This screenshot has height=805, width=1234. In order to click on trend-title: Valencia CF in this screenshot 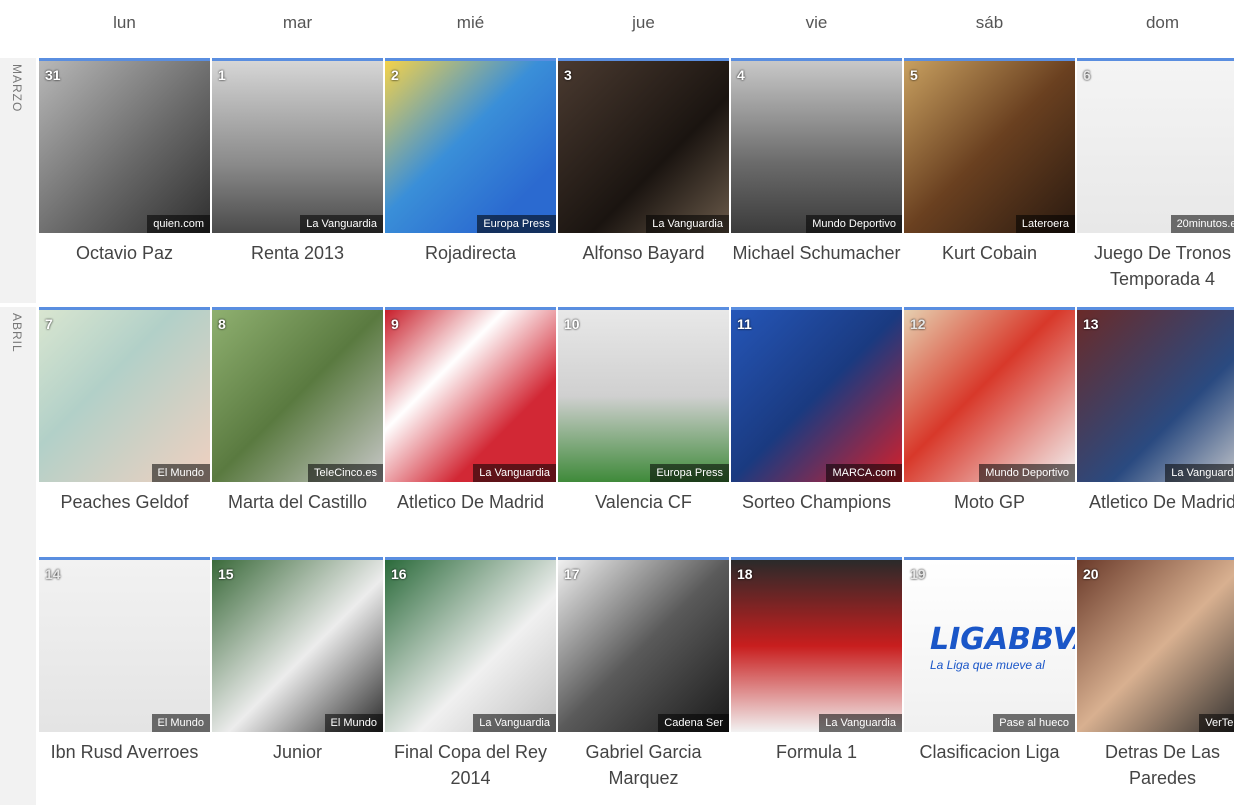, I will do `click(643, 502)`.